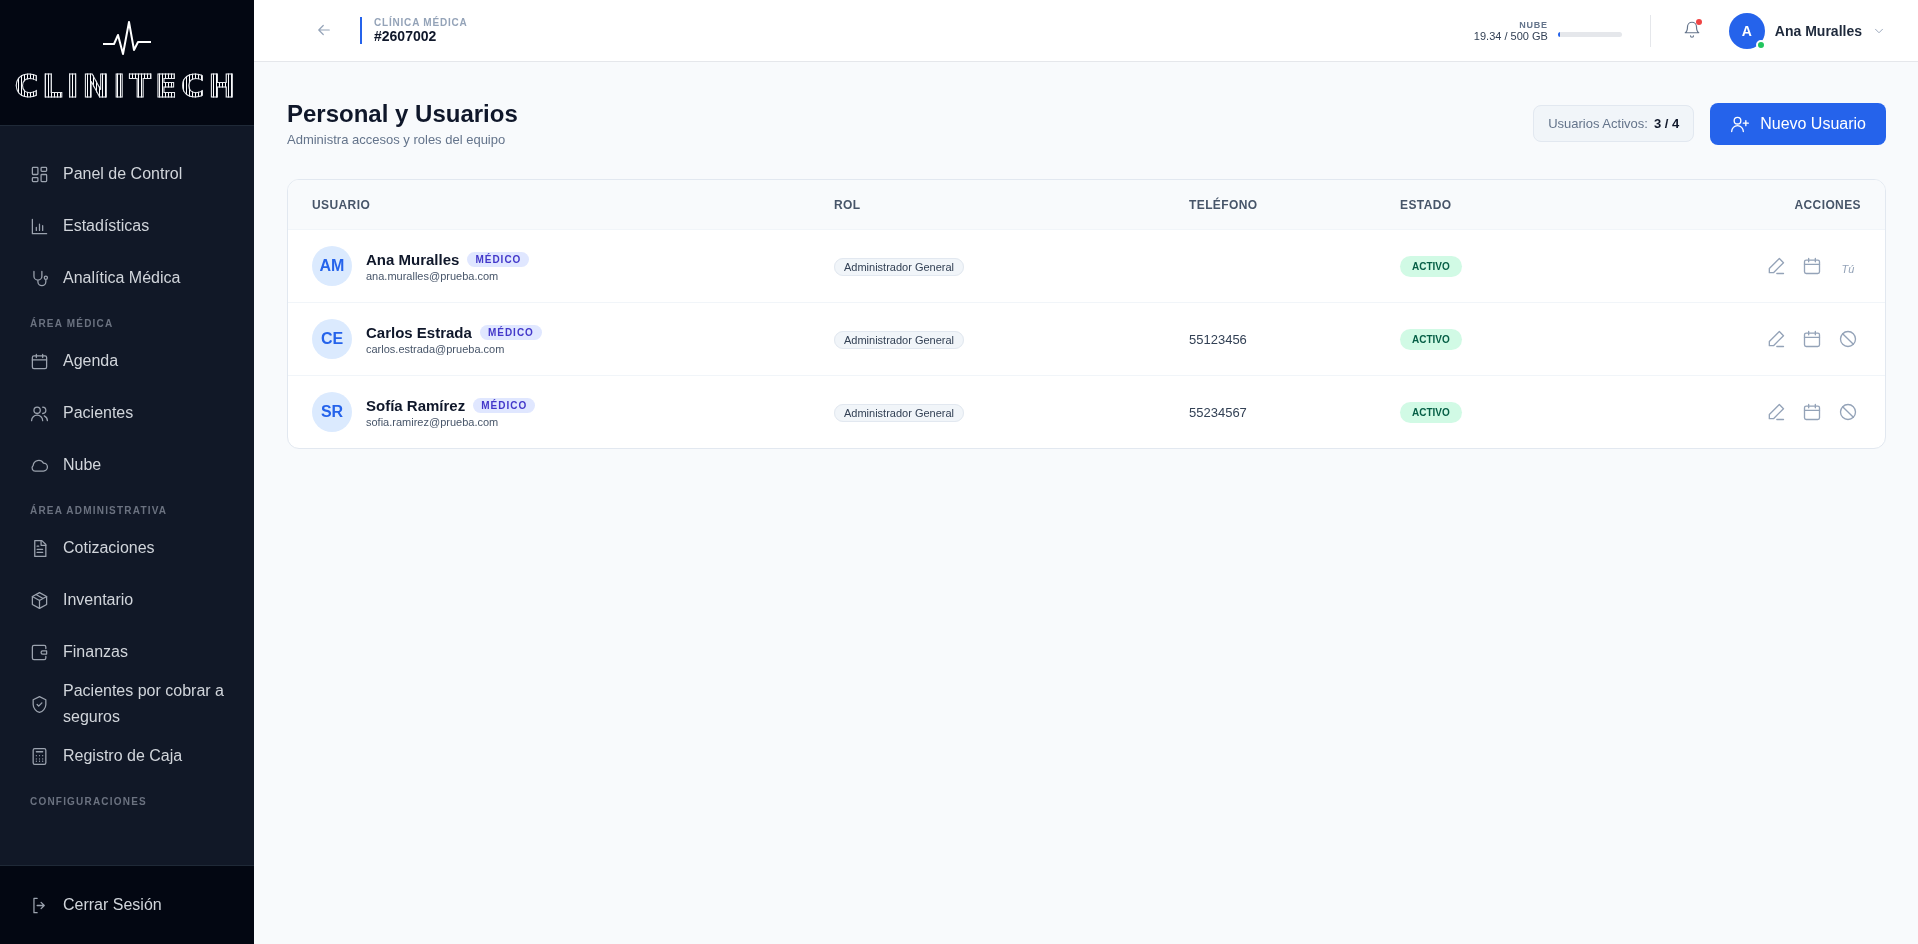  What do you see at coordinates (413, 259) in the screenshot?
I see `user-name: Ana Muralles` at bounding box center [413, 259].